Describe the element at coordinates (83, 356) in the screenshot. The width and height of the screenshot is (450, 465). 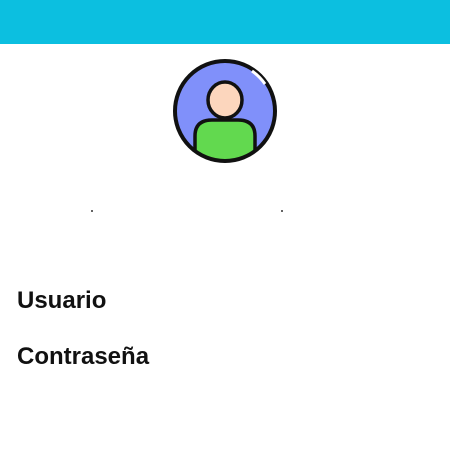
I see `password-label: Contraseña` at that location.